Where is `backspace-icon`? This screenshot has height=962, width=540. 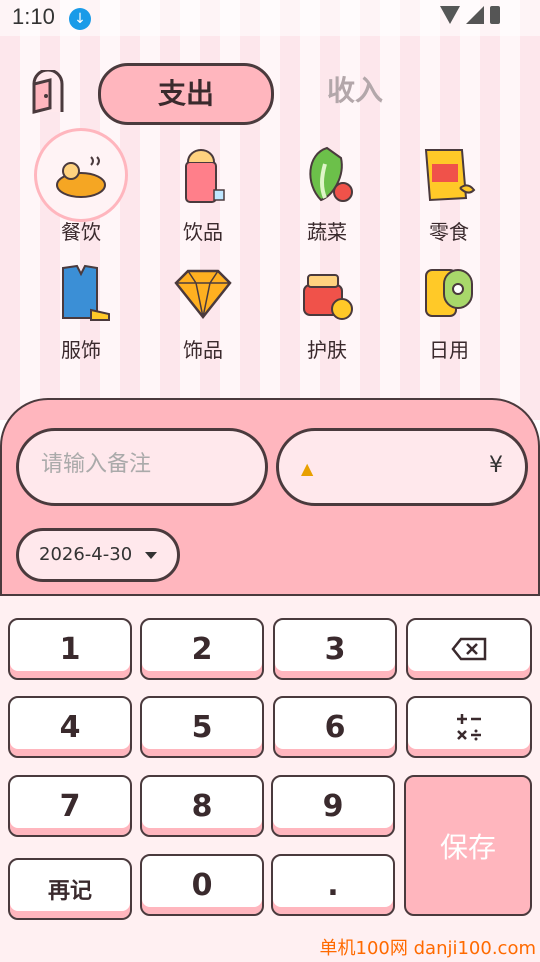 backspace-icon is located at coordinates (469, 649).